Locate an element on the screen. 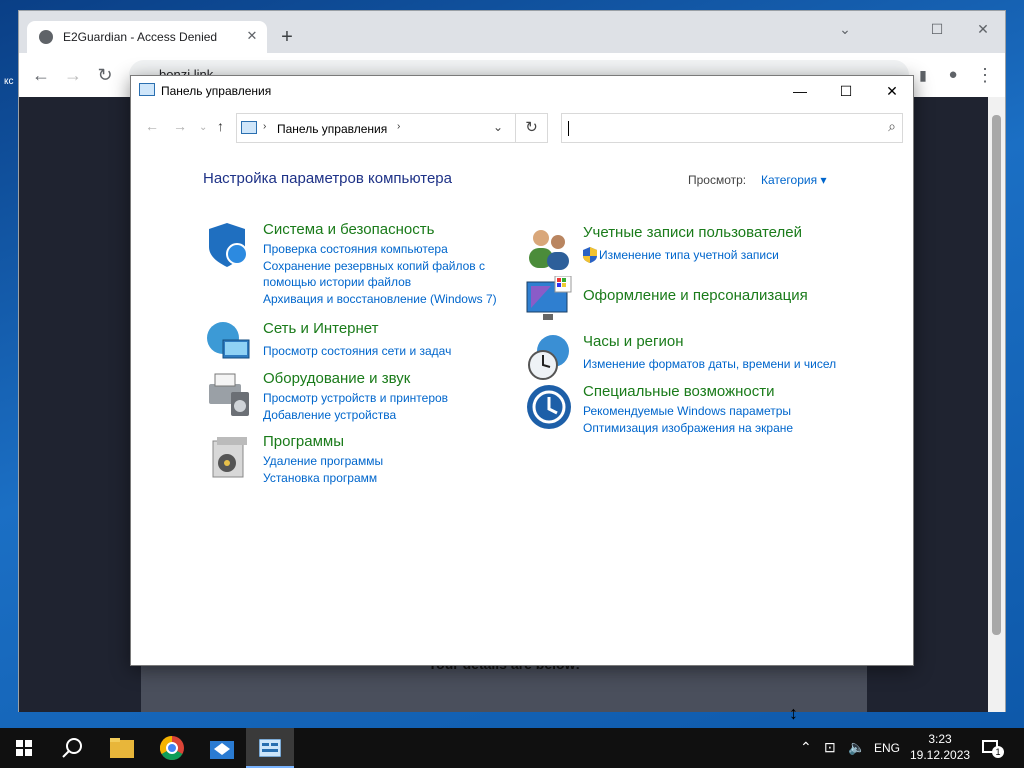 The image size is (1024, 768). category-link: Установка программ is located at coordinates (320, 478).